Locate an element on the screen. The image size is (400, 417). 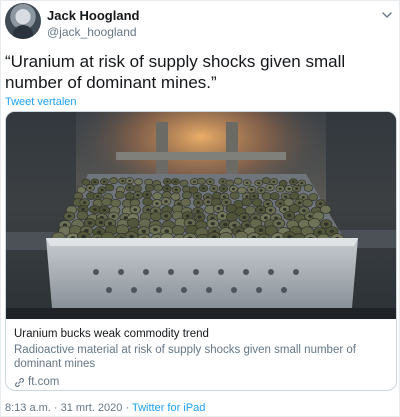
user-handle: @jack_hoogland is located at coordinates (93, 32).